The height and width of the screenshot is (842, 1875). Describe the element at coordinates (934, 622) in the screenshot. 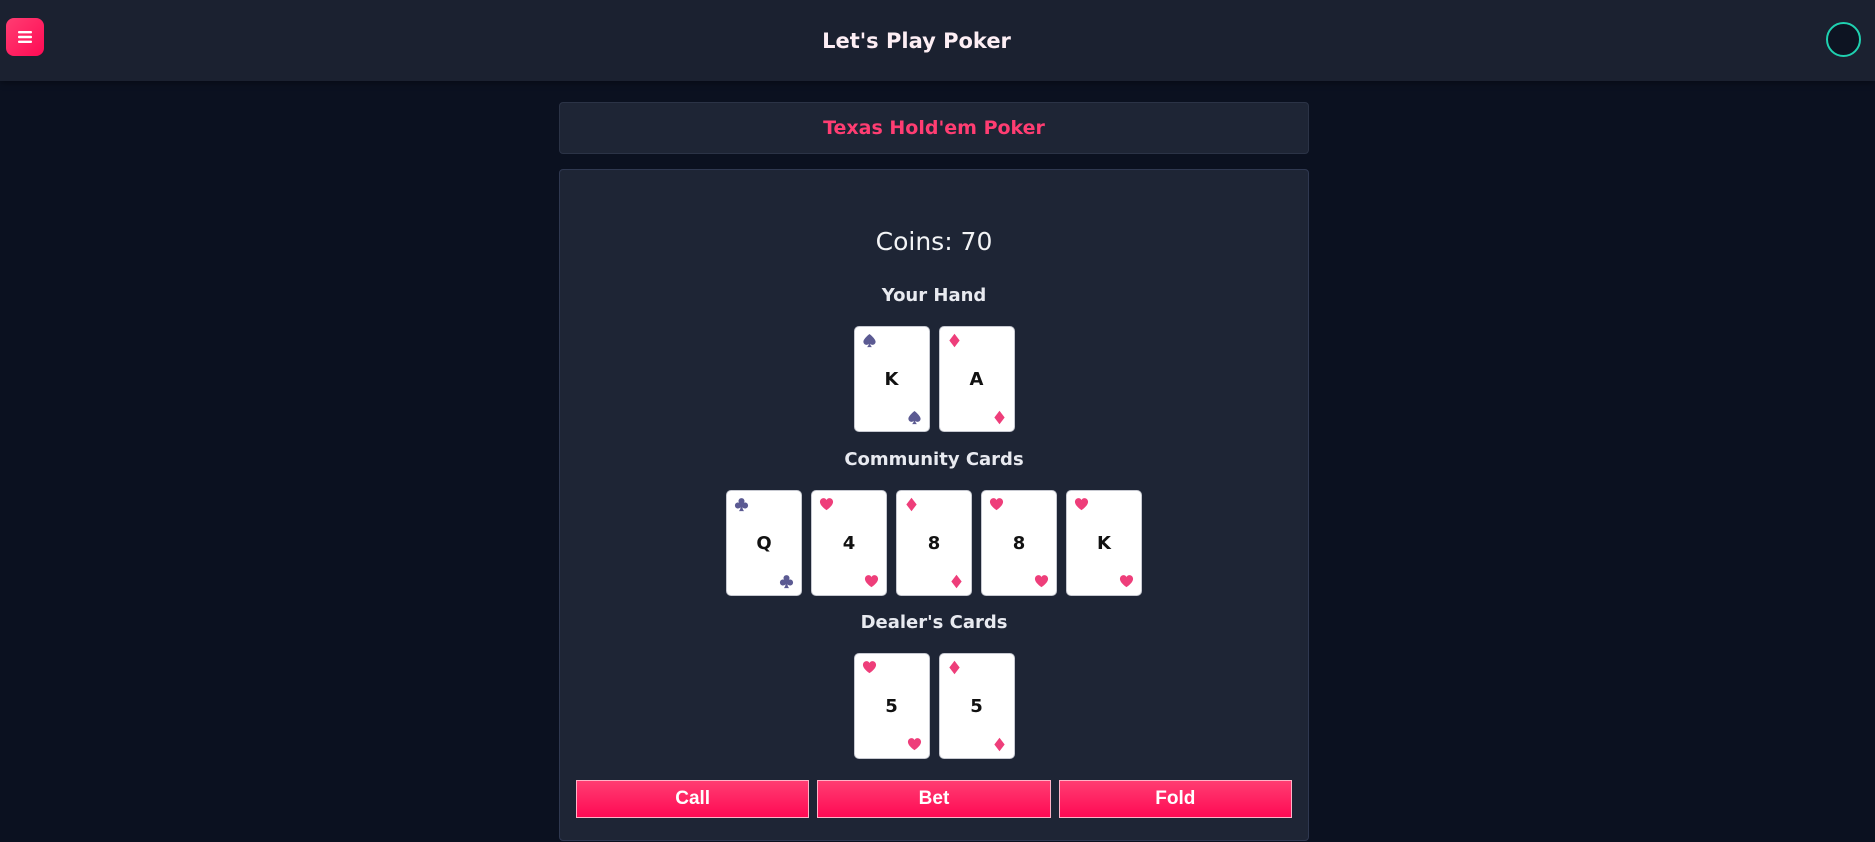

I see `dealer-cards-label: Dealer's Cards` at that location.